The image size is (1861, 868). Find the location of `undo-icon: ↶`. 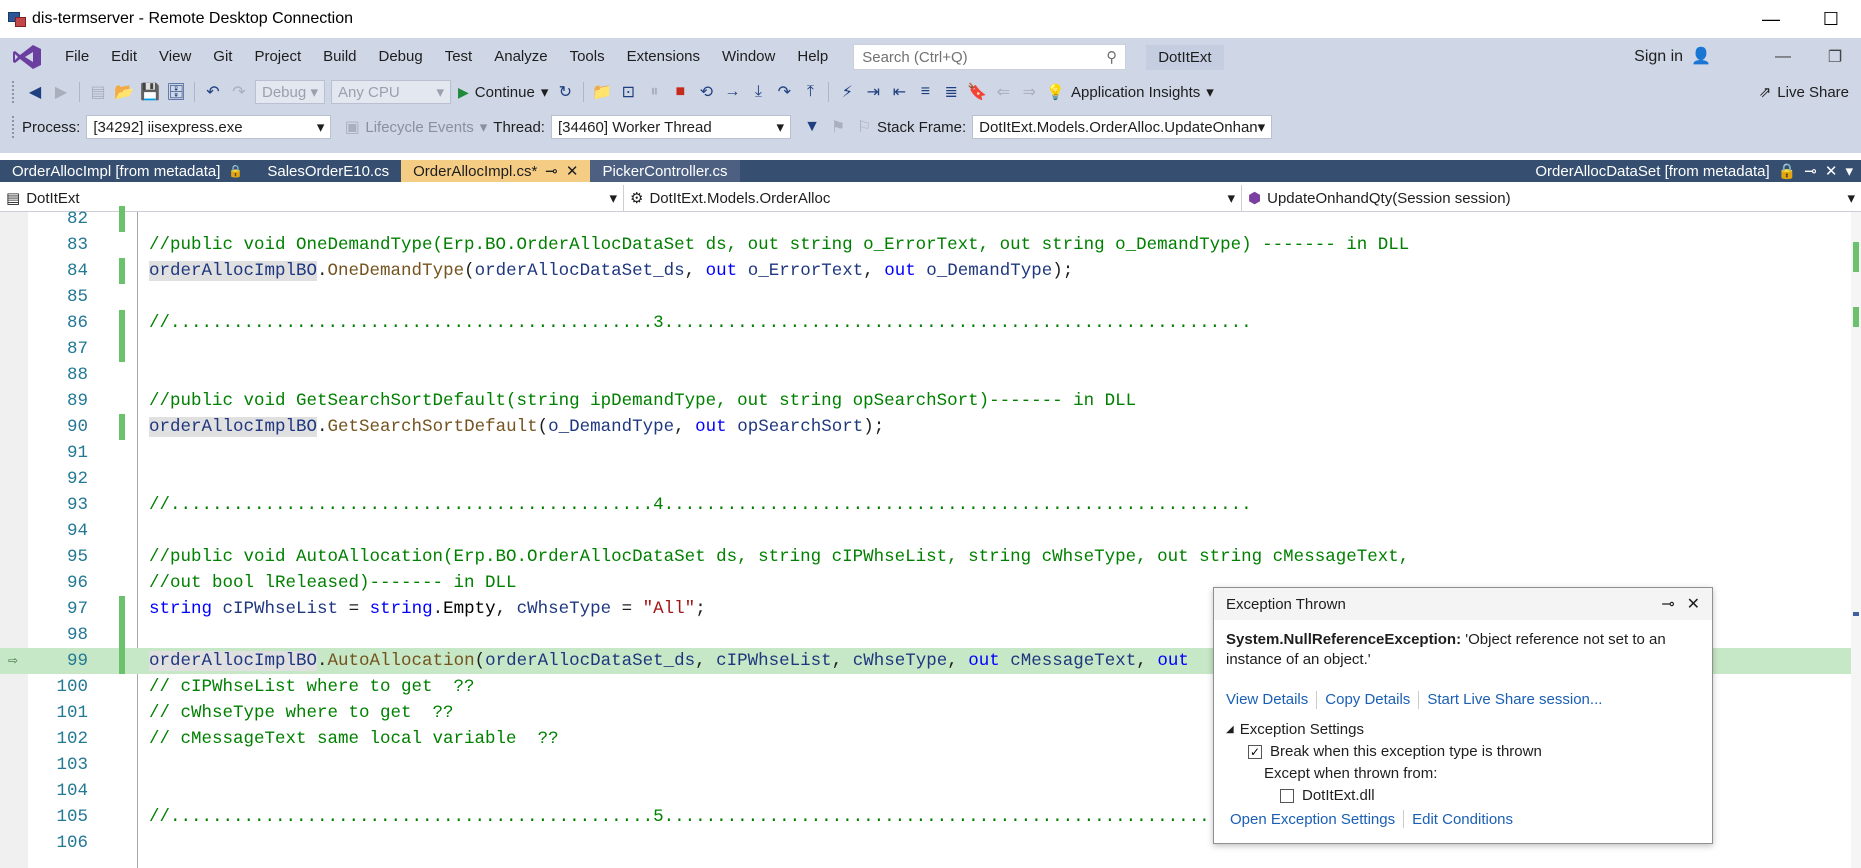

undo-icon: ↶ is located at coordinates (213, 92).